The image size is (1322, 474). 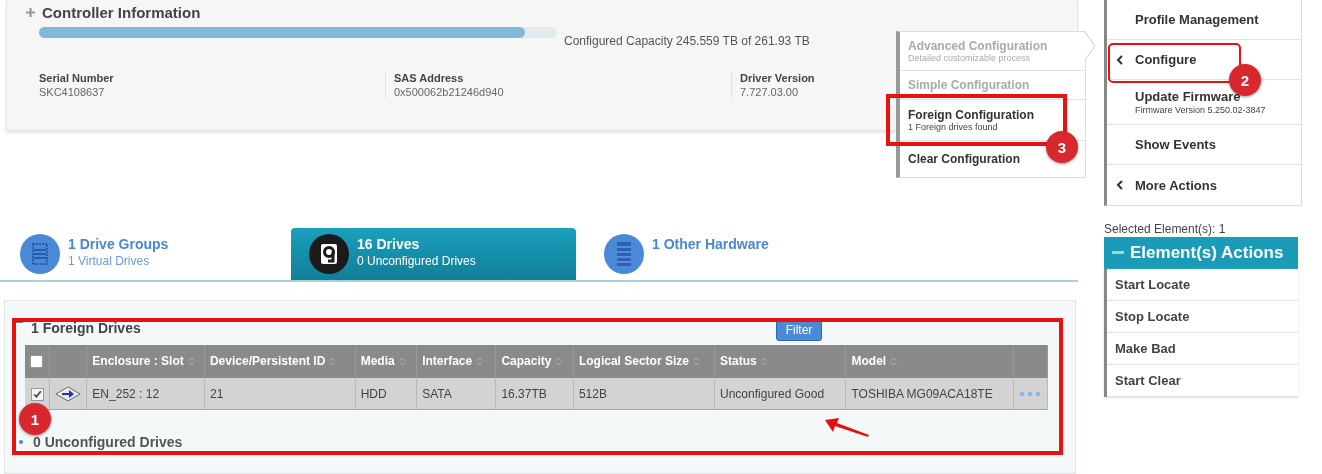 I want to click on field-label: Serial Number, so click(x=77, y=78).